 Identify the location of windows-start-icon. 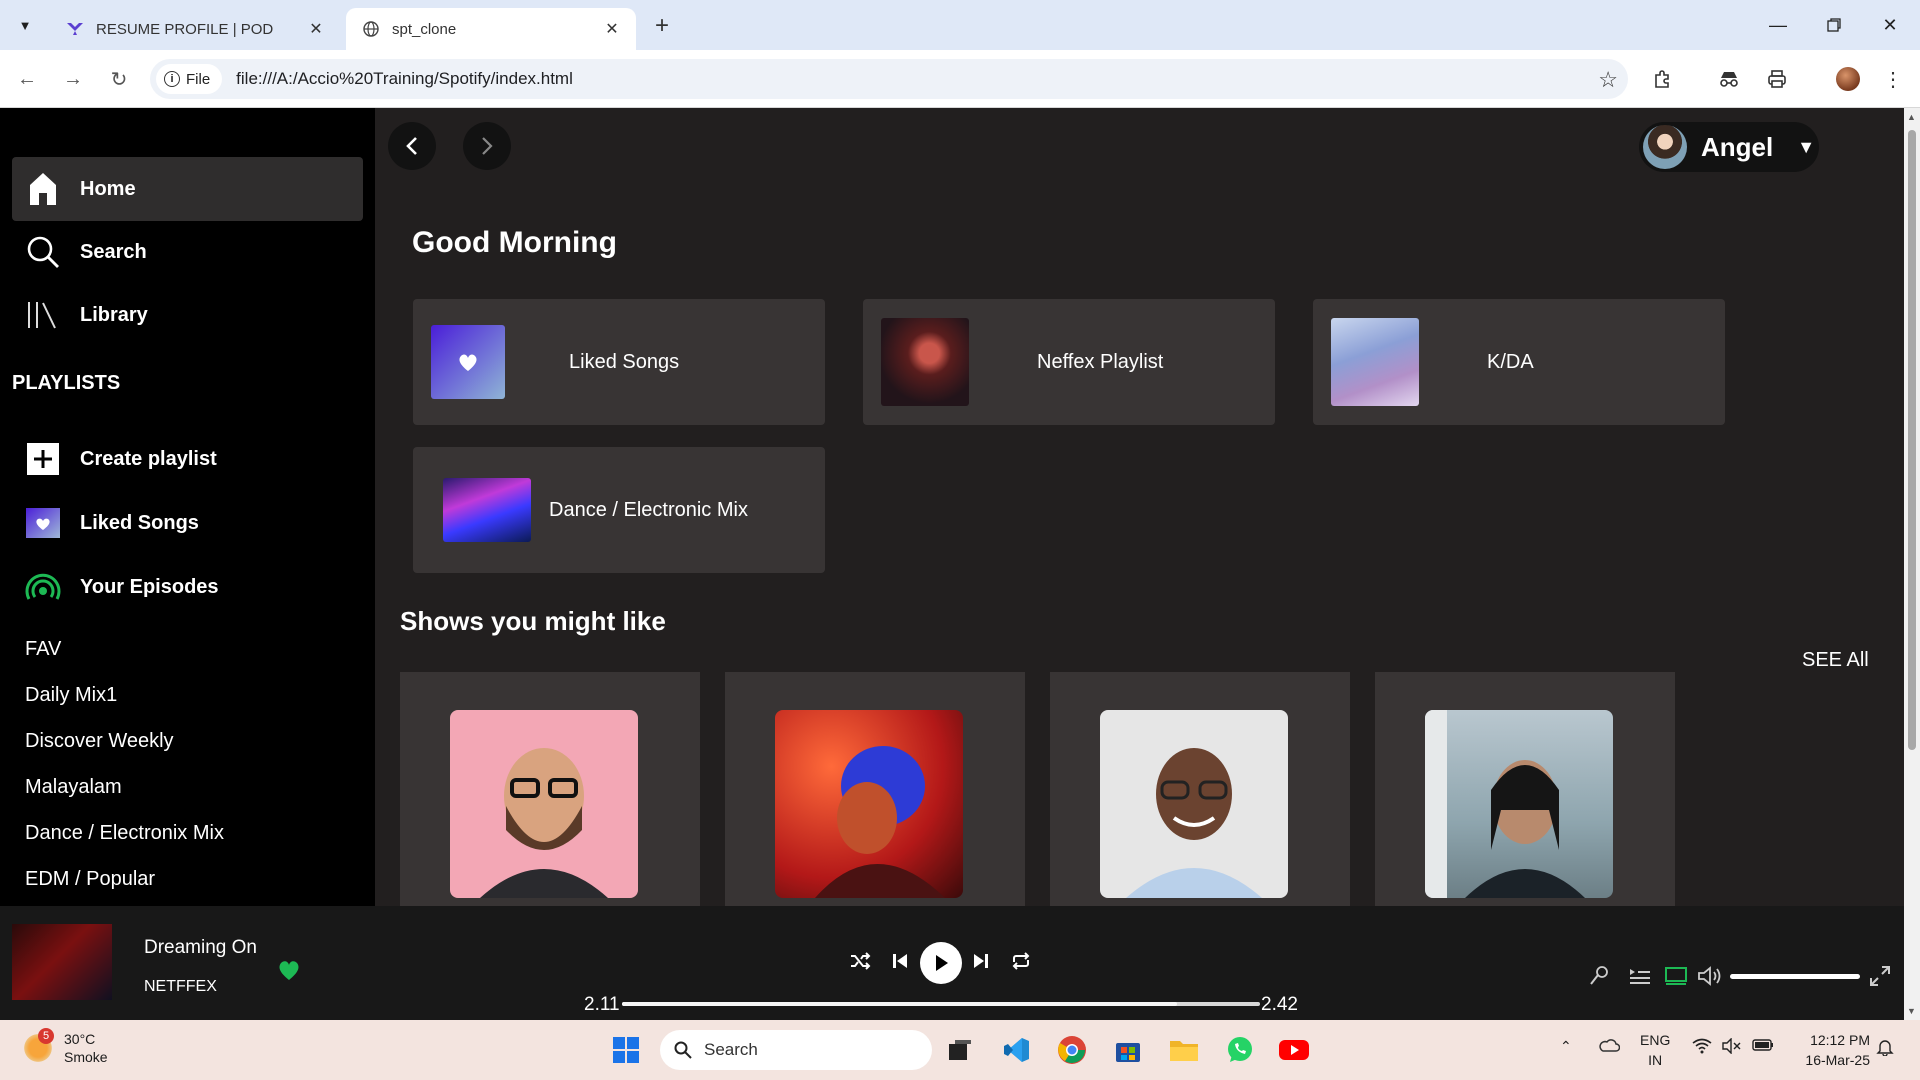
(626, 1050).